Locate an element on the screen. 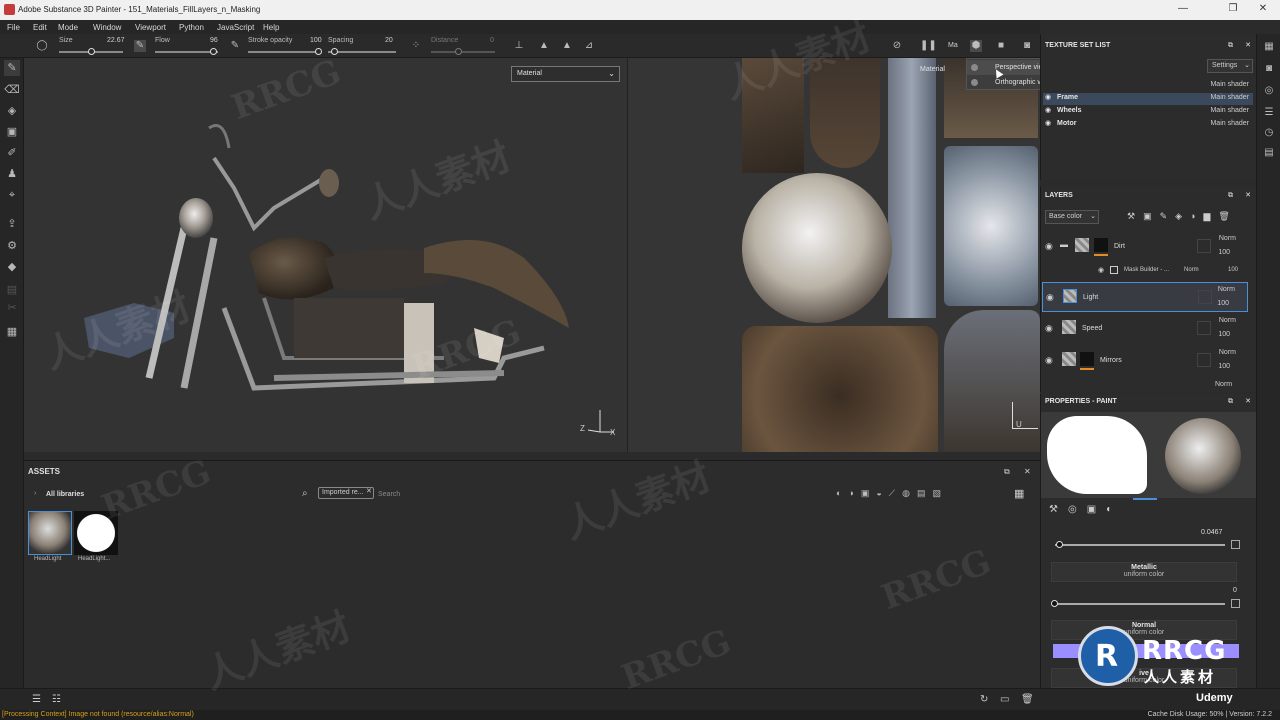  metallic-slider-knob is located at coordinates (1054, 603).